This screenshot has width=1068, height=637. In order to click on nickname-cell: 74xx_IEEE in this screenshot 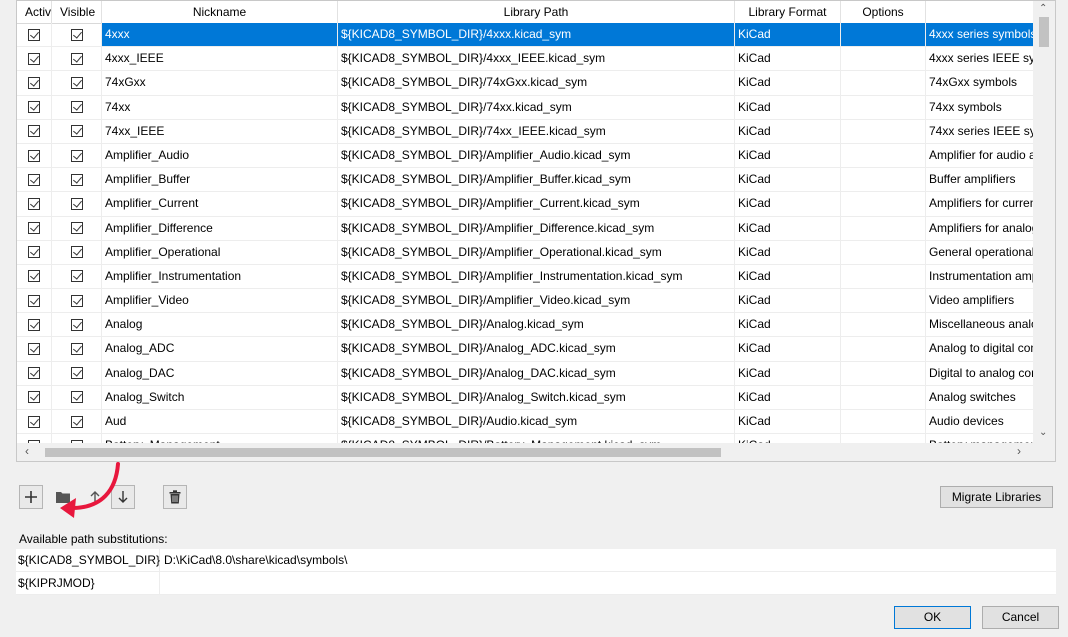, I will do `click(220, 131)`.